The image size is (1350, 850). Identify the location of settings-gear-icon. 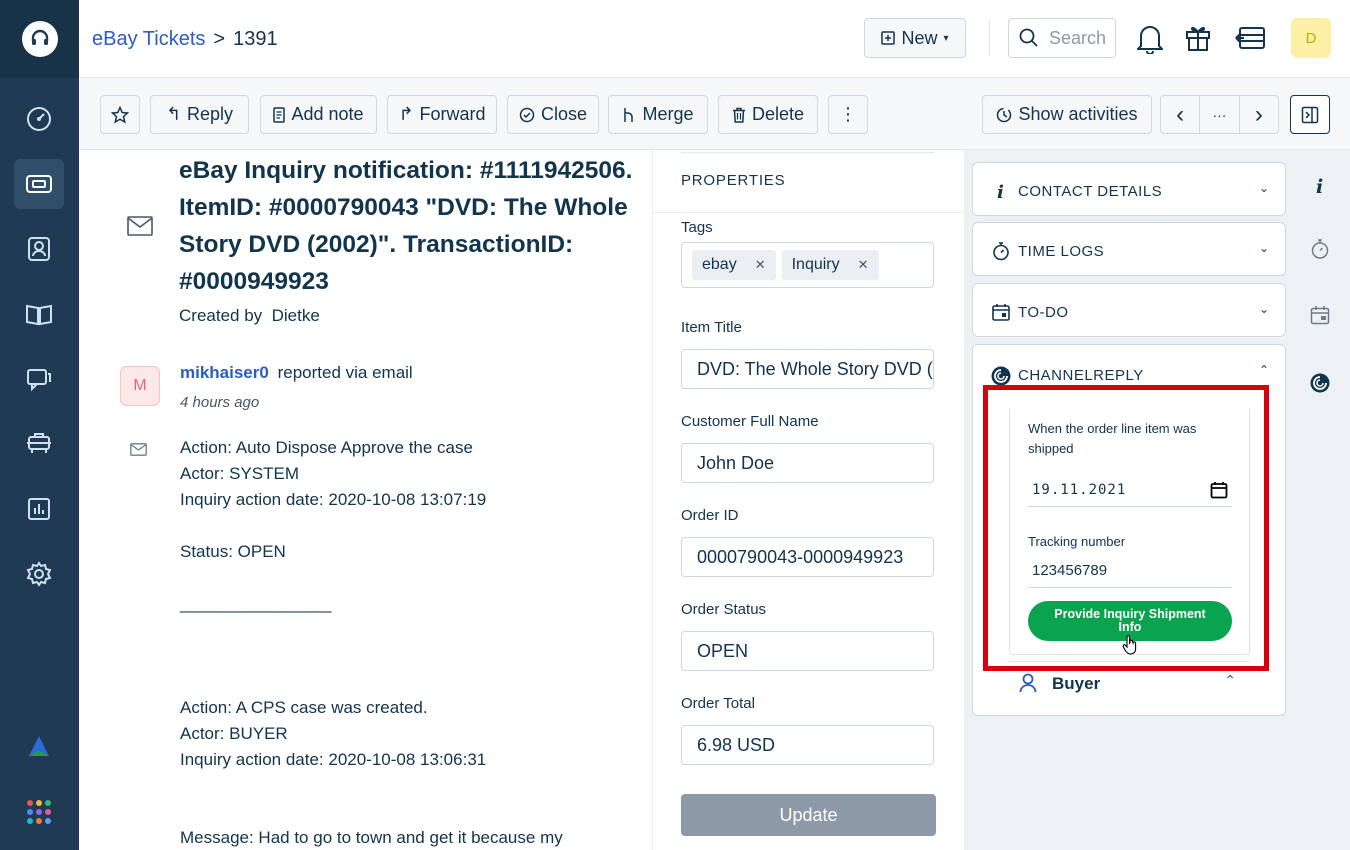
(39, 574).